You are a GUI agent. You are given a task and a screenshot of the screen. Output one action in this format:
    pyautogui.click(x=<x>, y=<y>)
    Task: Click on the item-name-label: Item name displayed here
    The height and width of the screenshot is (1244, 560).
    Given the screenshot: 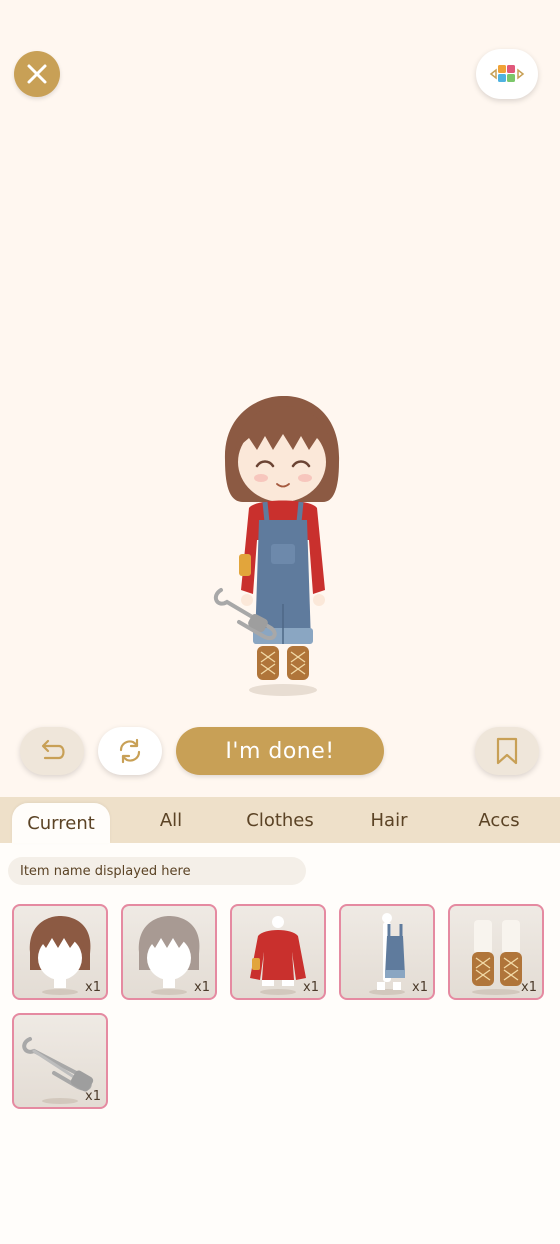 What is the action you would take?
    pyautogui.click(x=157, y=871)
    